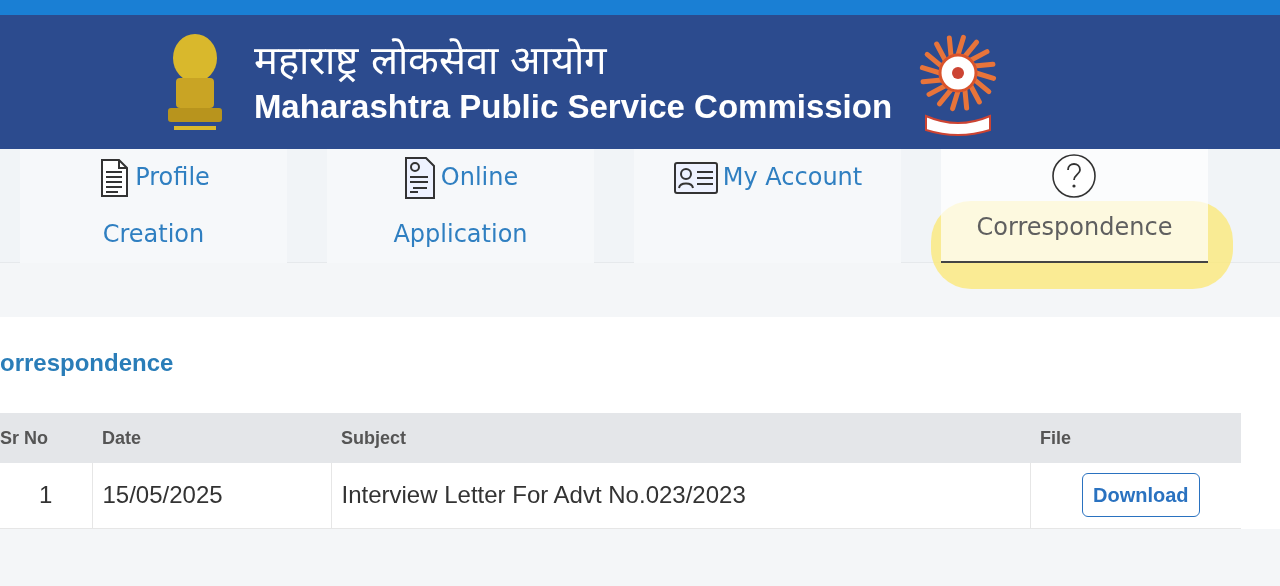 The height and width of the screenshot is (586, 1280). Describe the element at coordinates (153, 206) in the screenshot. I see `nav-tab: Profile Creation` at that location.